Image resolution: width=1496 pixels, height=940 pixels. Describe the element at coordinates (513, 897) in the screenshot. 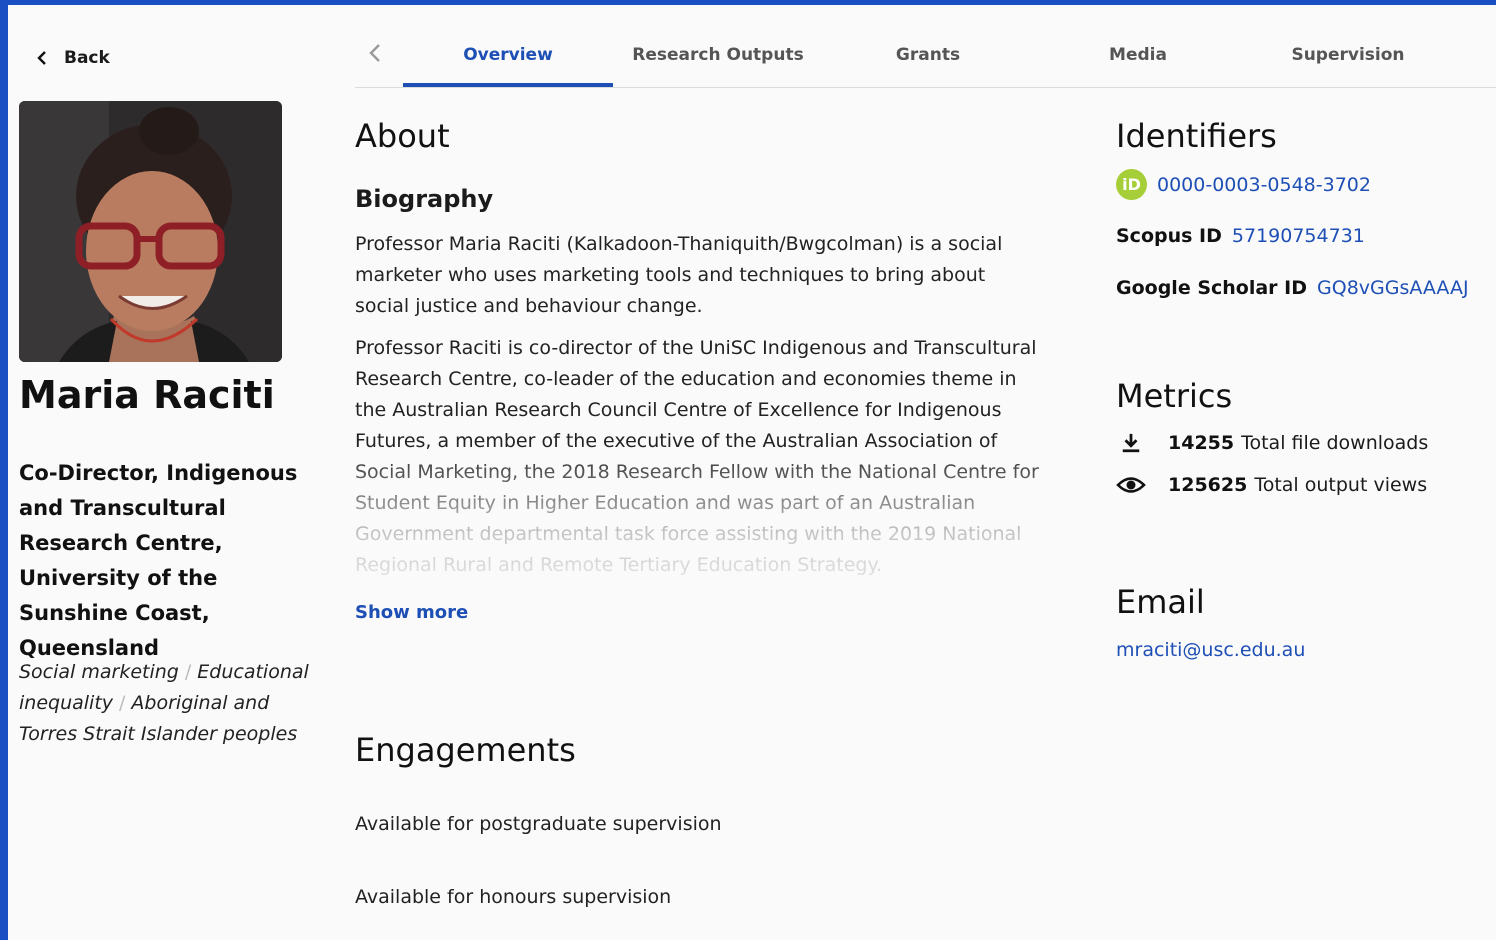

I see `engagement-item: Available for honours supervision` at that location.